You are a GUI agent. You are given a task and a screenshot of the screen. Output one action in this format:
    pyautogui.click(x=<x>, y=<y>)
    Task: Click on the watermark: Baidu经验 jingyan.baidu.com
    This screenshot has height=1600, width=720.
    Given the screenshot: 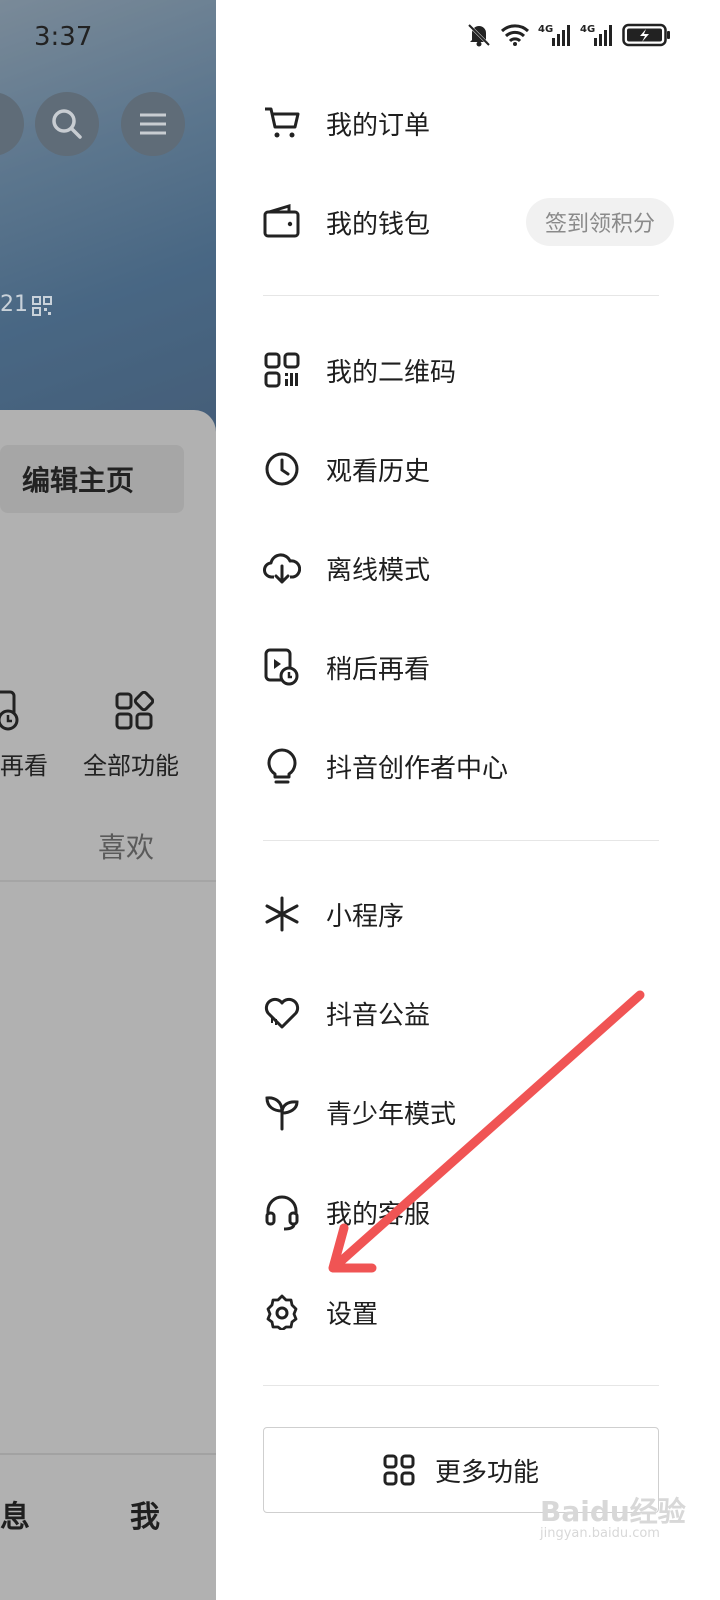 What is the action you would take?
    pyautogui.click(x=613, y=1515)
    